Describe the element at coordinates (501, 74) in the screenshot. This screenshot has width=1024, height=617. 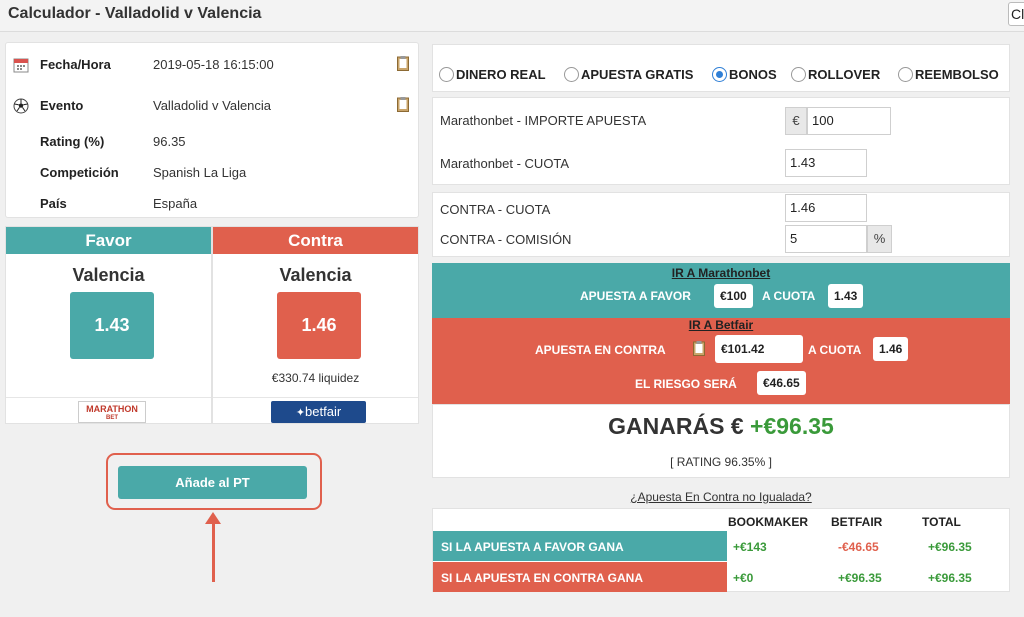
I see `radio-label: DINERO REAL` at that location.